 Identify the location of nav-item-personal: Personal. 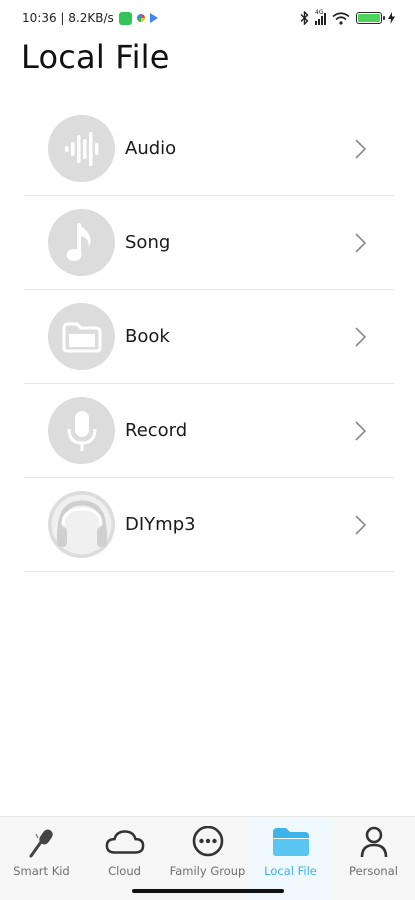
(373, 858).